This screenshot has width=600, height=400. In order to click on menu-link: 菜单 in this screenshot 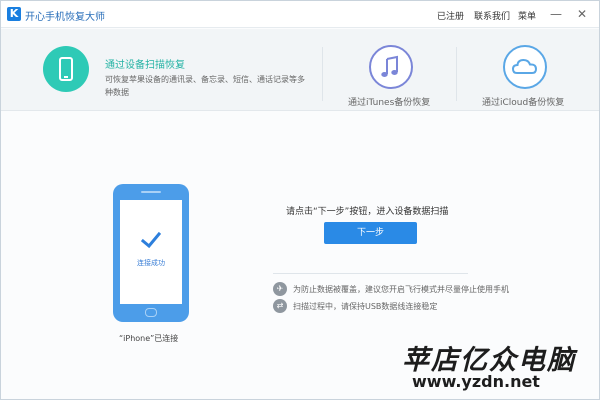, I will do `click(527, 15)`.